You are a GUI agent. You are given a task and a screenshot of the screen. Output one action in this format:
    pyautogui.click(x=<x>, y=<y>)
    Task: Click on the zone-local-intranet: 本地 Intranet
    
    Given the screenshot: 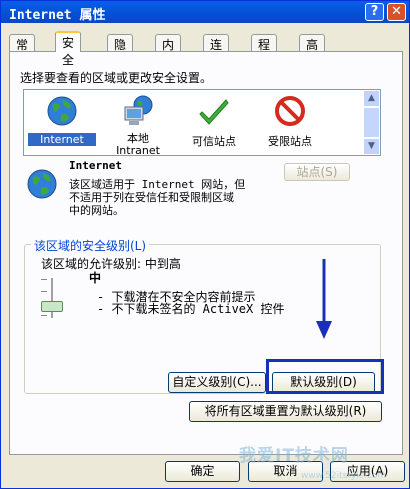 What is the action you would take?
    pyautogui.click(x=138, y=125)
    